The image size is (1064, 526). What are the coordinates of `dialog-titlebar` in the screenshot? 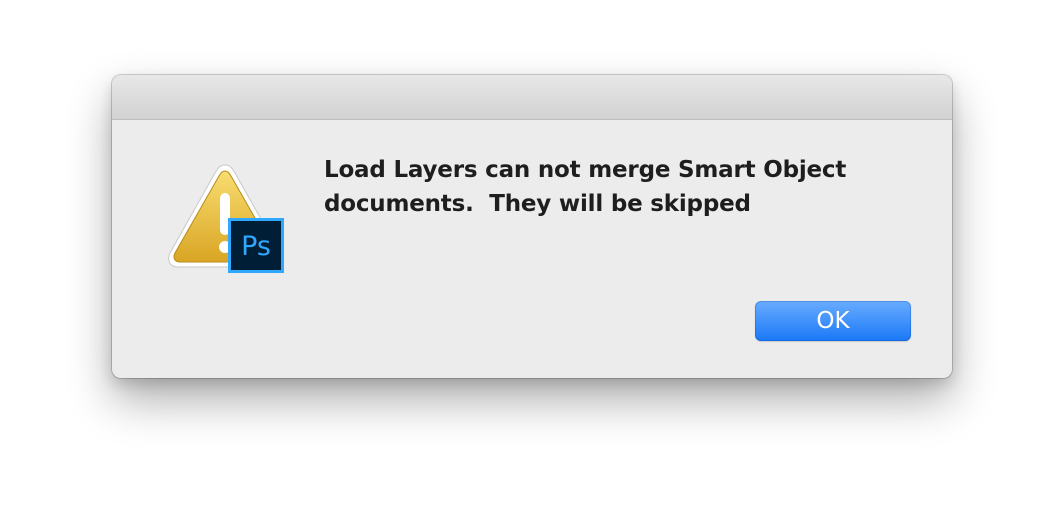 It's located at (532, 97).